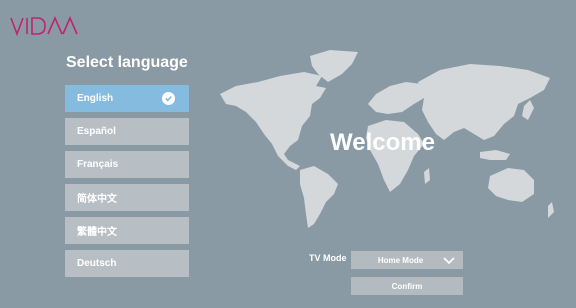 The width and height of the screenshot is (576, 308). I want to click on page-title: Select language, so click(127, 62).